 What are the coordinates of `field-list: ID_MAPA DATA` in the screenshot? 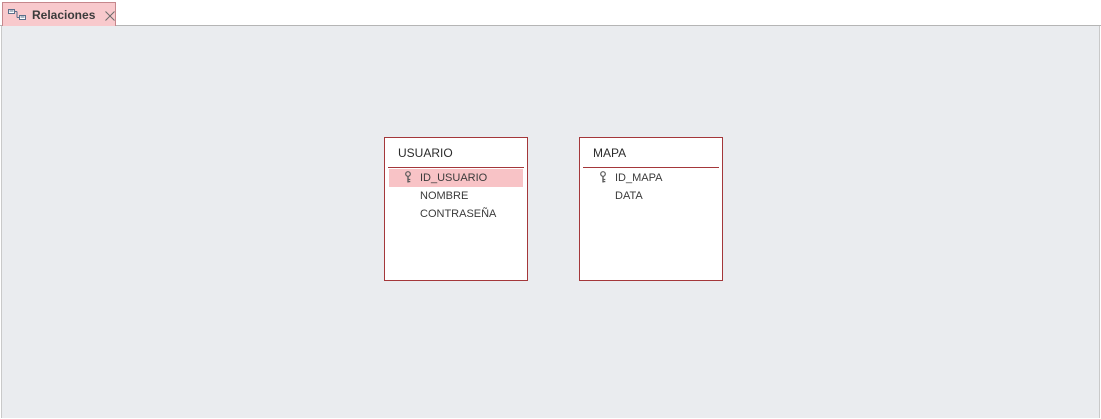 It's located at (651, 187).